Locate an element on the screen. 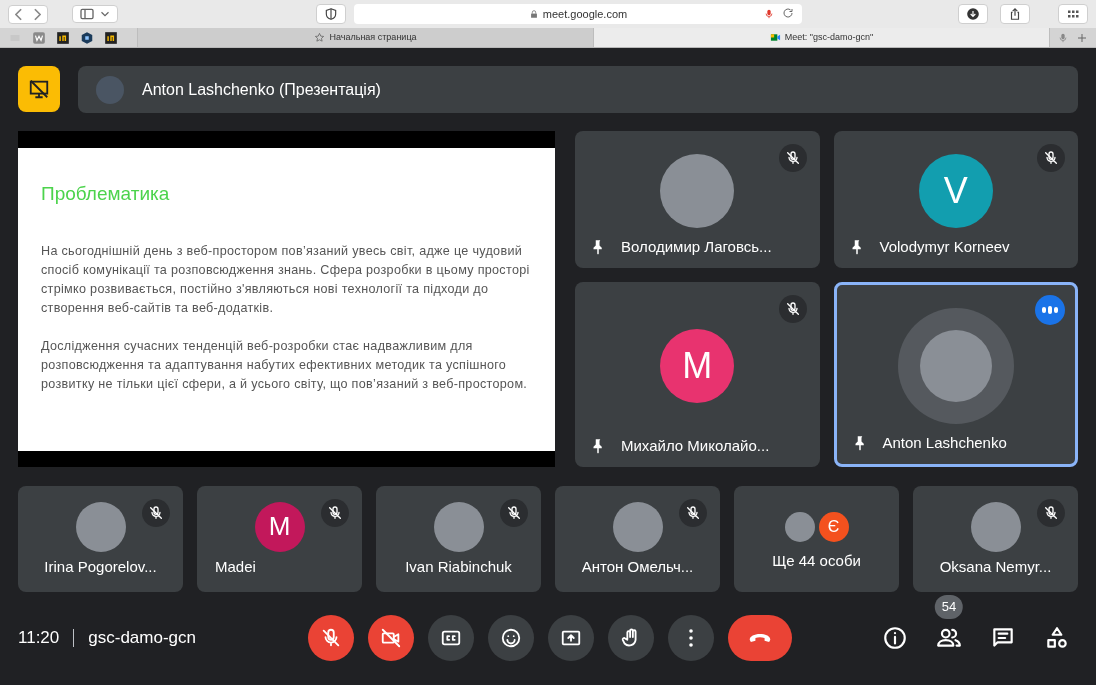  lock-icon is located at coordinates (533, 14).